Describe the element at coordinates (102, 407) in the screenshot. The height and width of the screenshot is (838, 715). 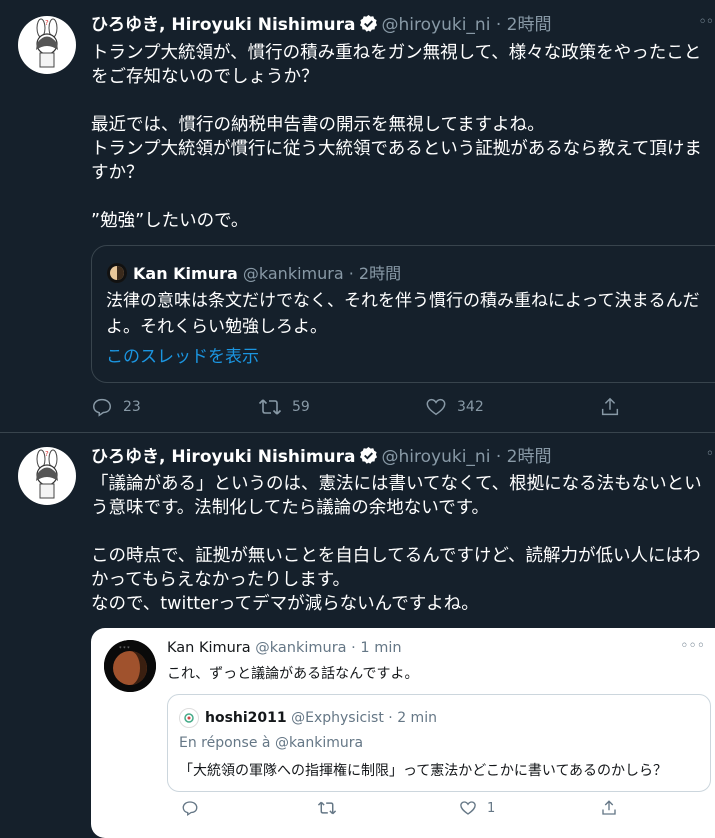
I see `reply-icon` at that location.